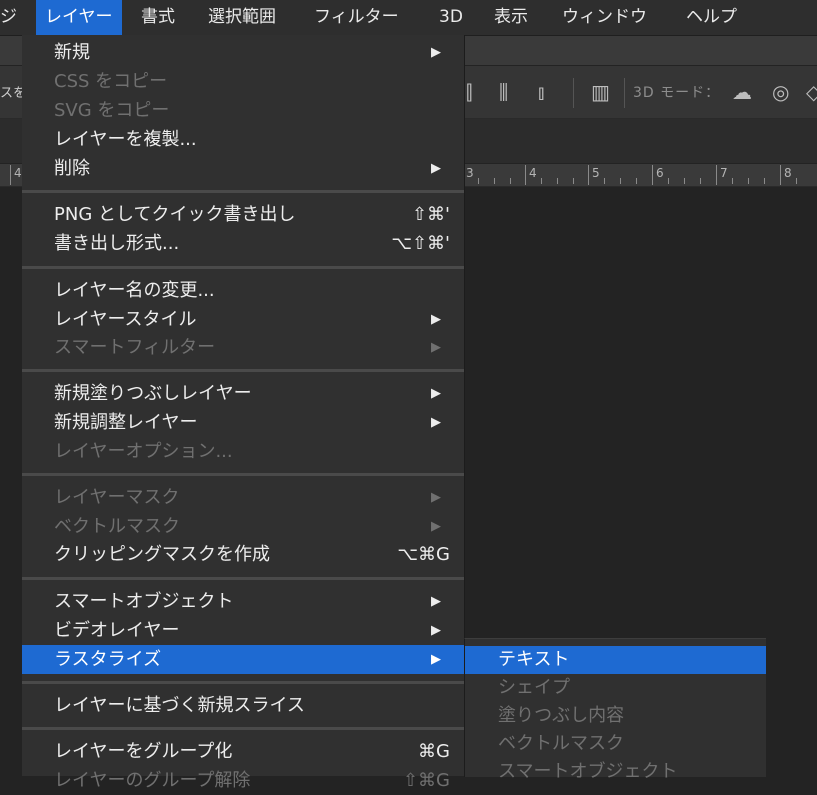 The width and height of the screenshot is (817, 795). What do you see at coordinates (451, 17) in the screenshot?
I see `menubar-item-3d: 3D` at bounding box center [451, 17].